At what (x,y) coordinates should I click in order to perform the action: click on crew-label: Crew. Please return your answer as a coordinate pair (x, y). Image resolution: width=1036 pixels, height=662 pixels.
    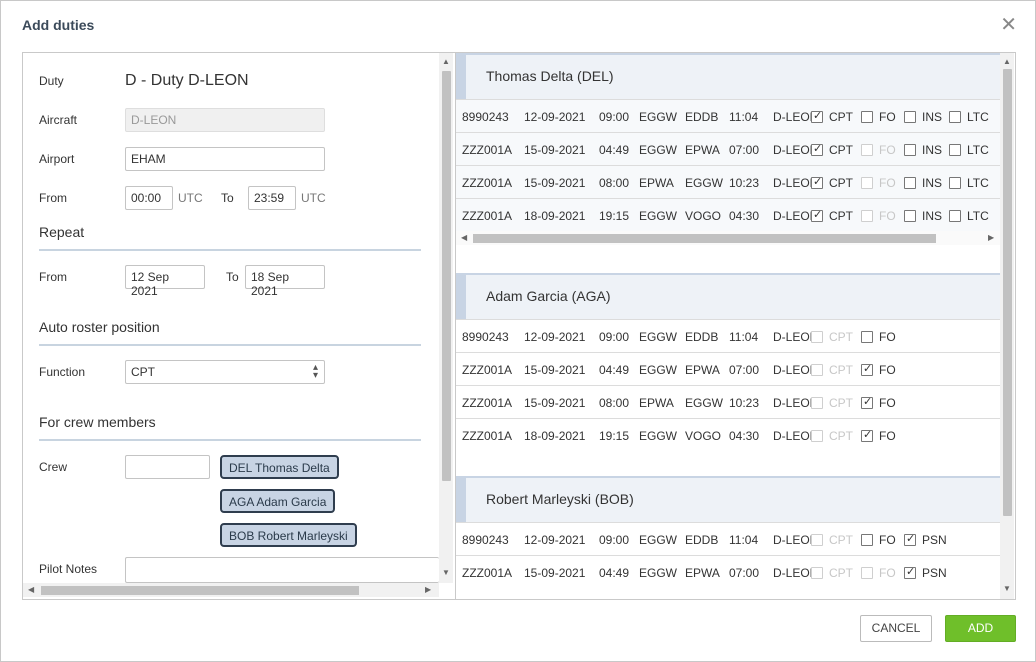
    Looking at the image, I should click on (53, 467).